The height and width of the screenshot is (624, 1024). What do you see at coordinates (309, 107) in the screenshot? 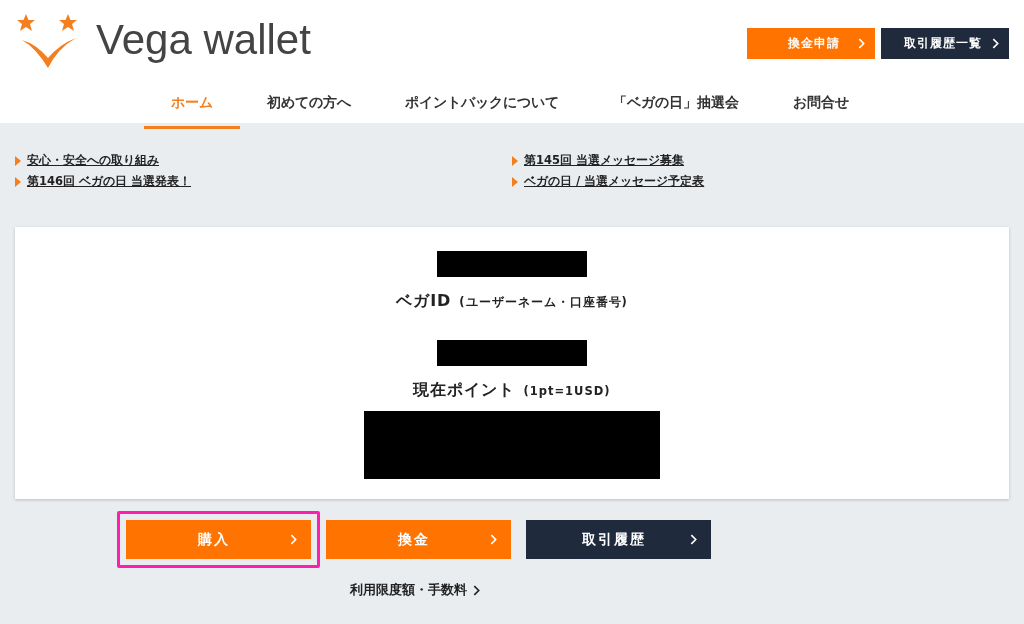
I see `nav-tab: 初めての方へ` at bounding box center [309, 107].